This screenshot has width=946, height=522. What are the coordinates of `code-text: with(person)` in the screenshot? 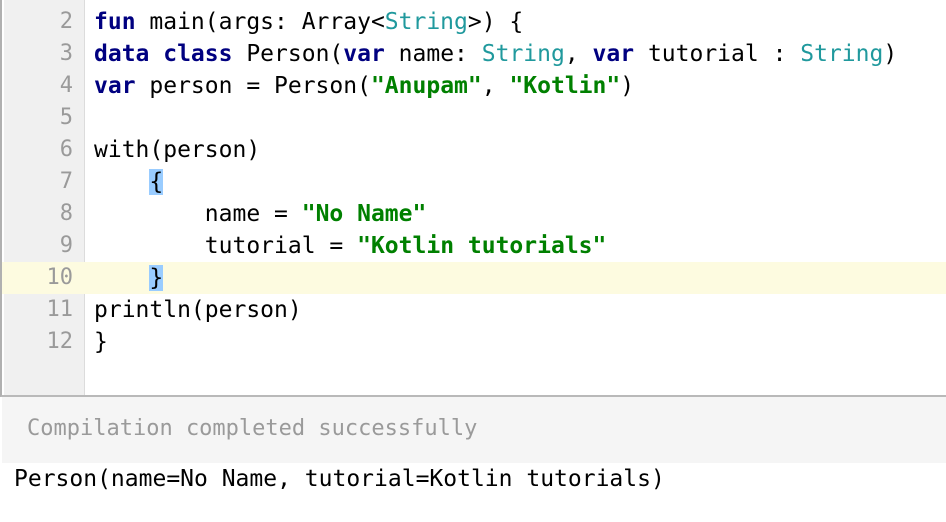 It's located at (177, 150).